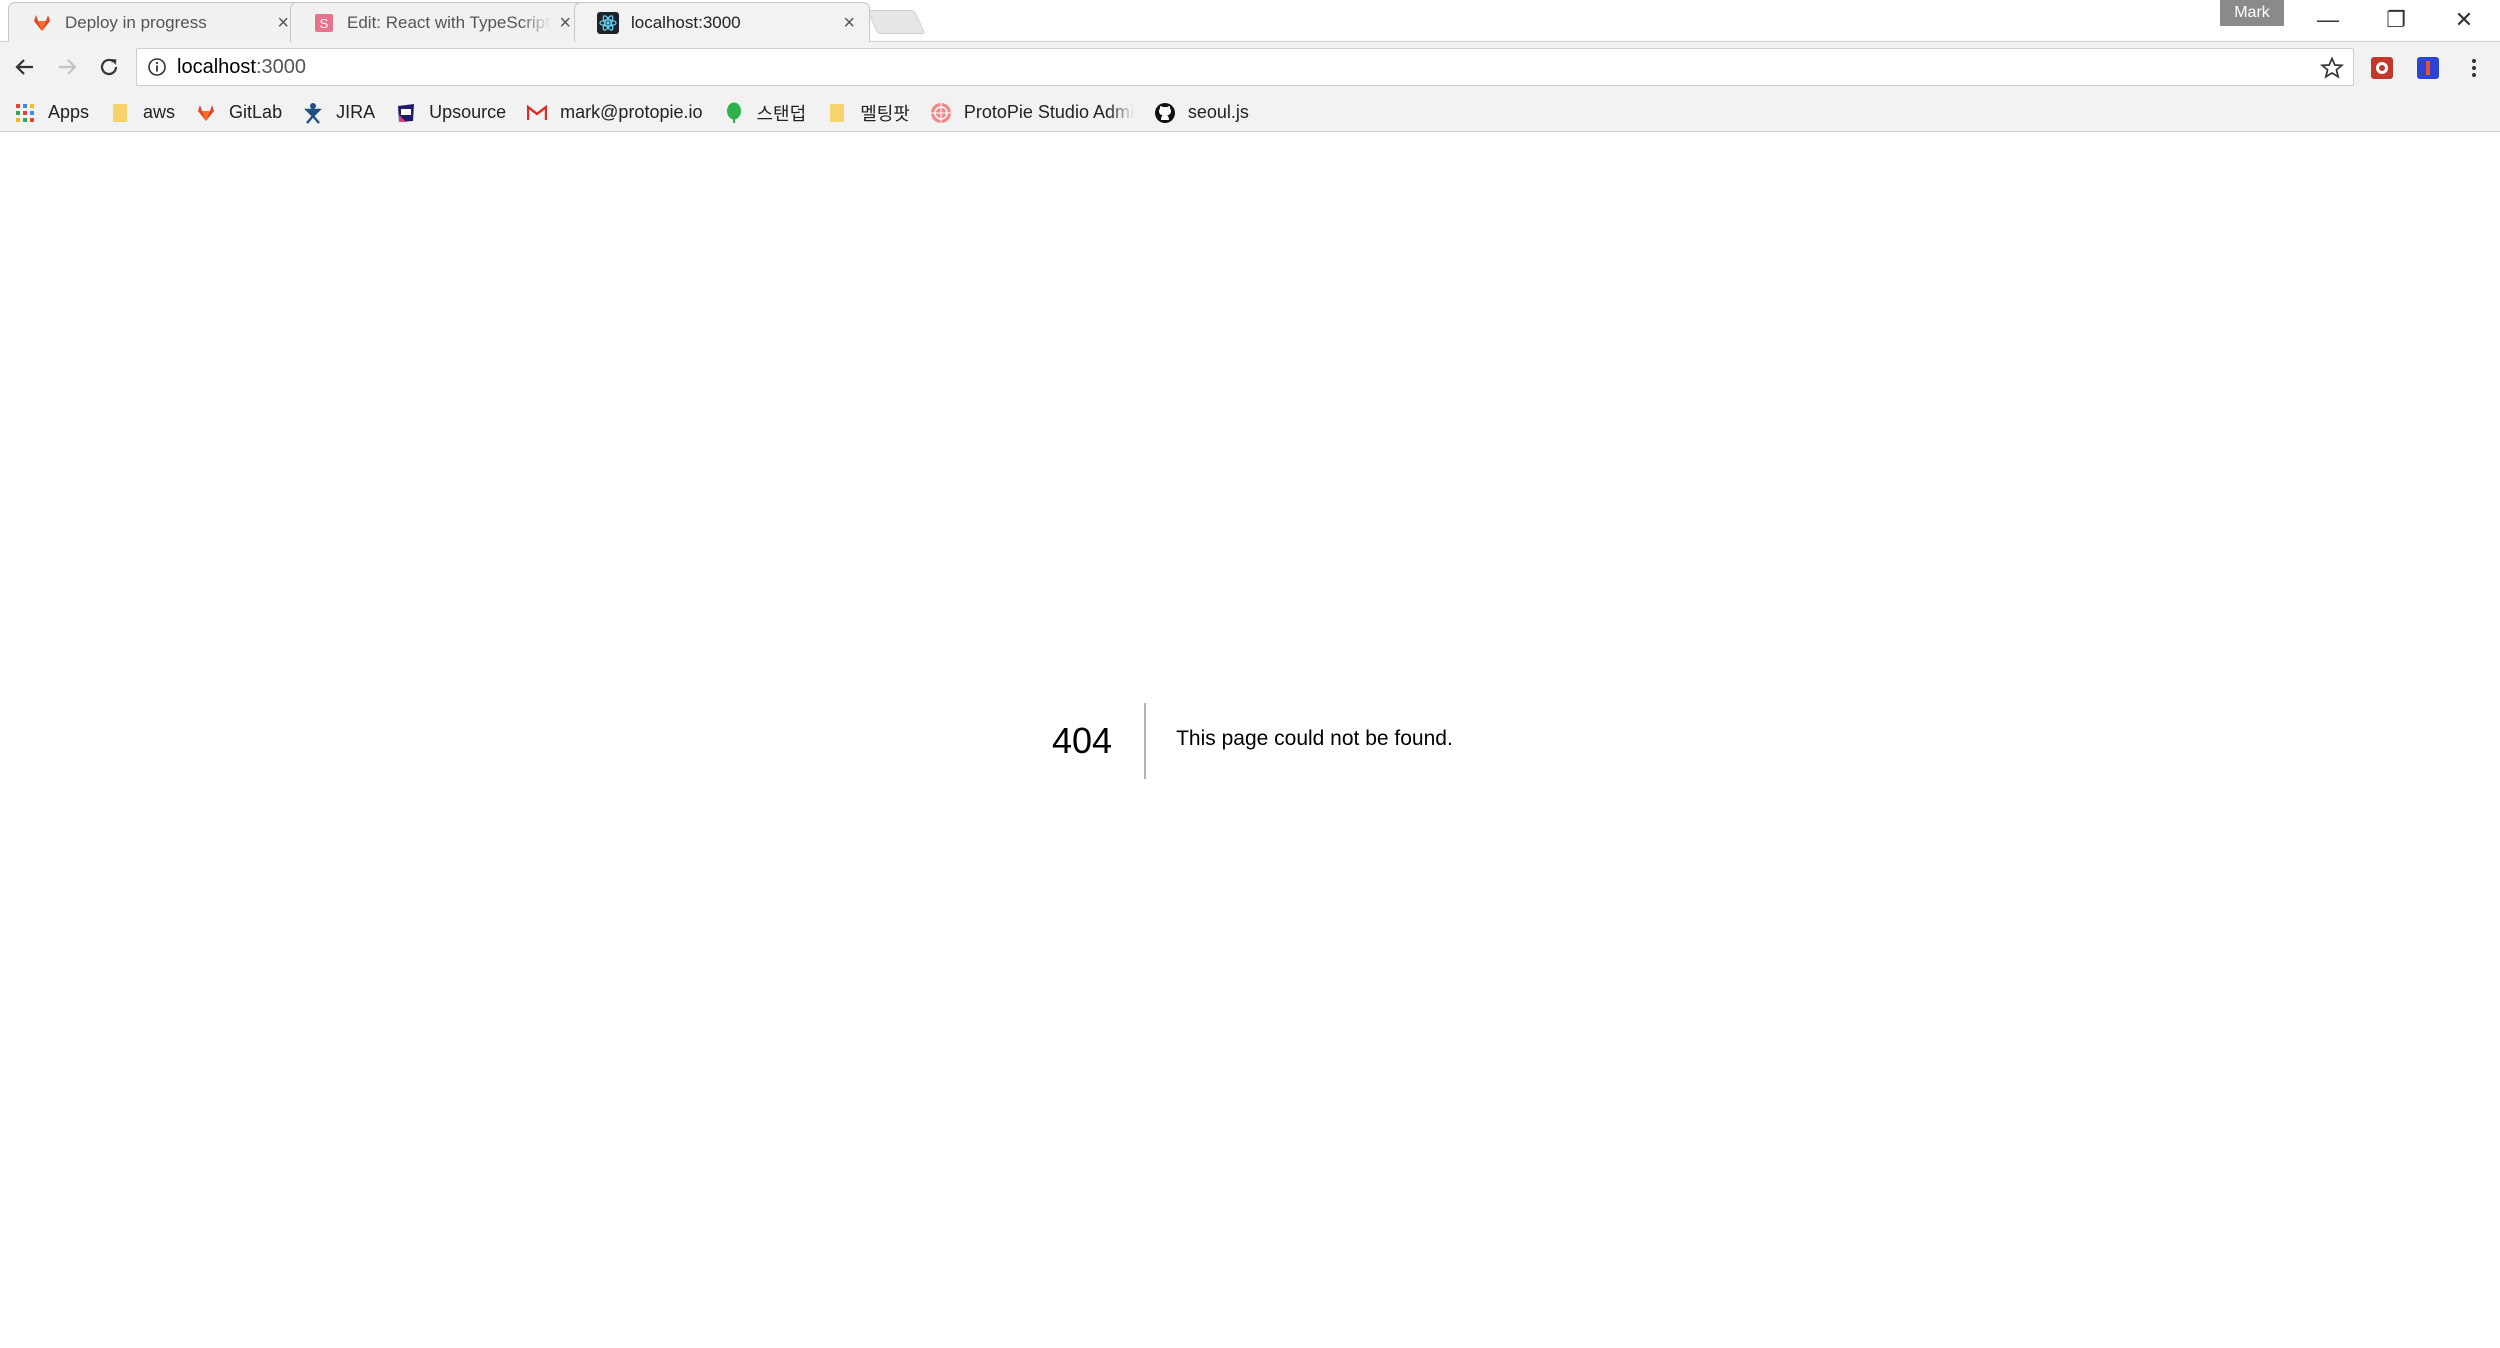 Image resolution: width=2500 pixels, height=1348 pixels. I want to click on upsource-icon, so click(406, 113).